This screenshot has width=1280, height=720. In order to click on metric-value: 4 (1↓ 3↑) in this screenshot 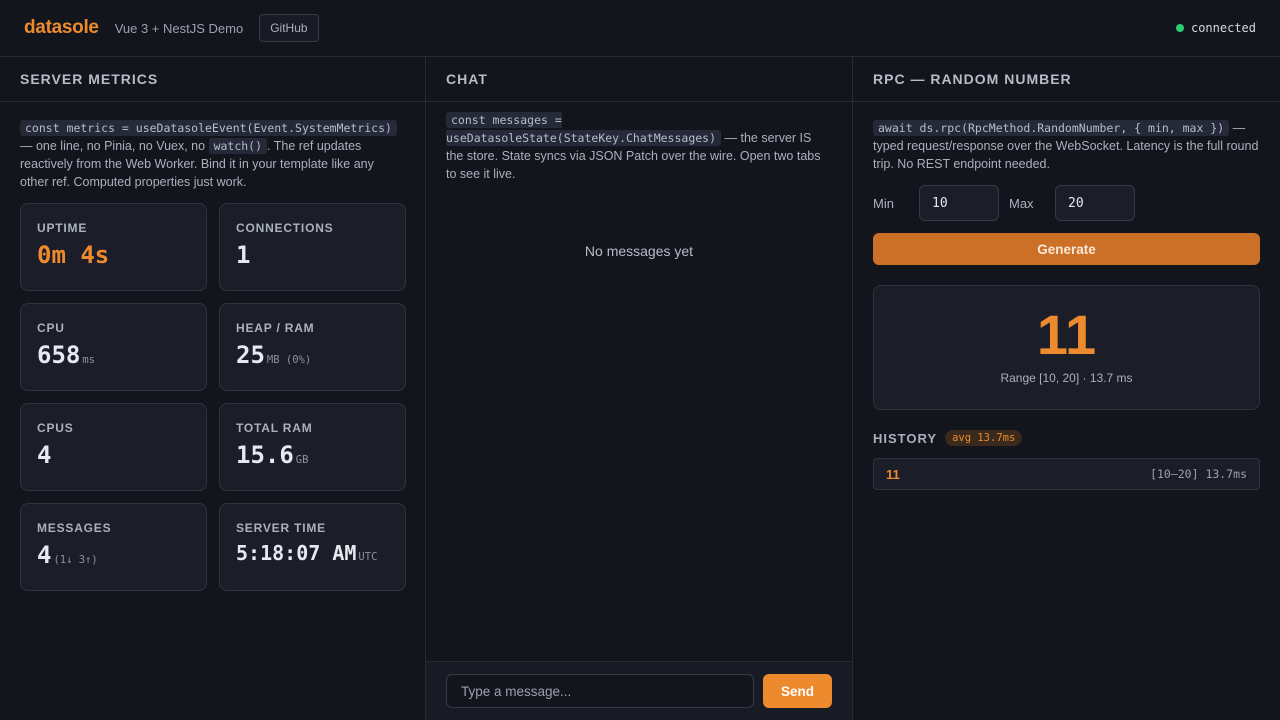, I will do `click(113, 555)`.